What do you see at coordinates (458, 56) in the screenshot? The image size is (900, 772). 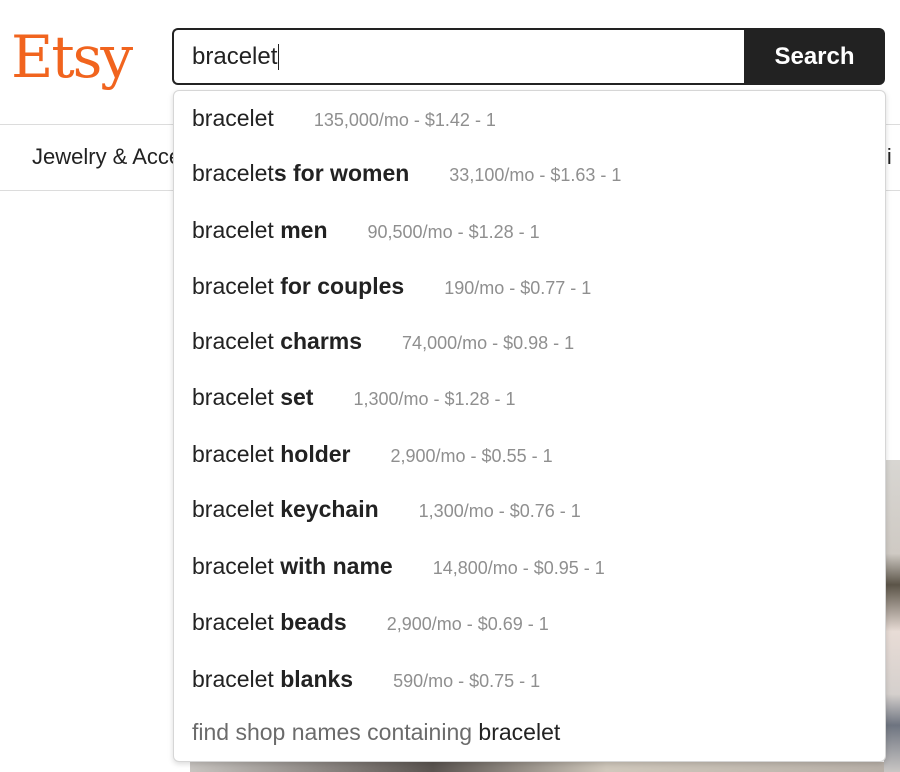 I see `search-input: bracelet` at bounding box center [458, 56].